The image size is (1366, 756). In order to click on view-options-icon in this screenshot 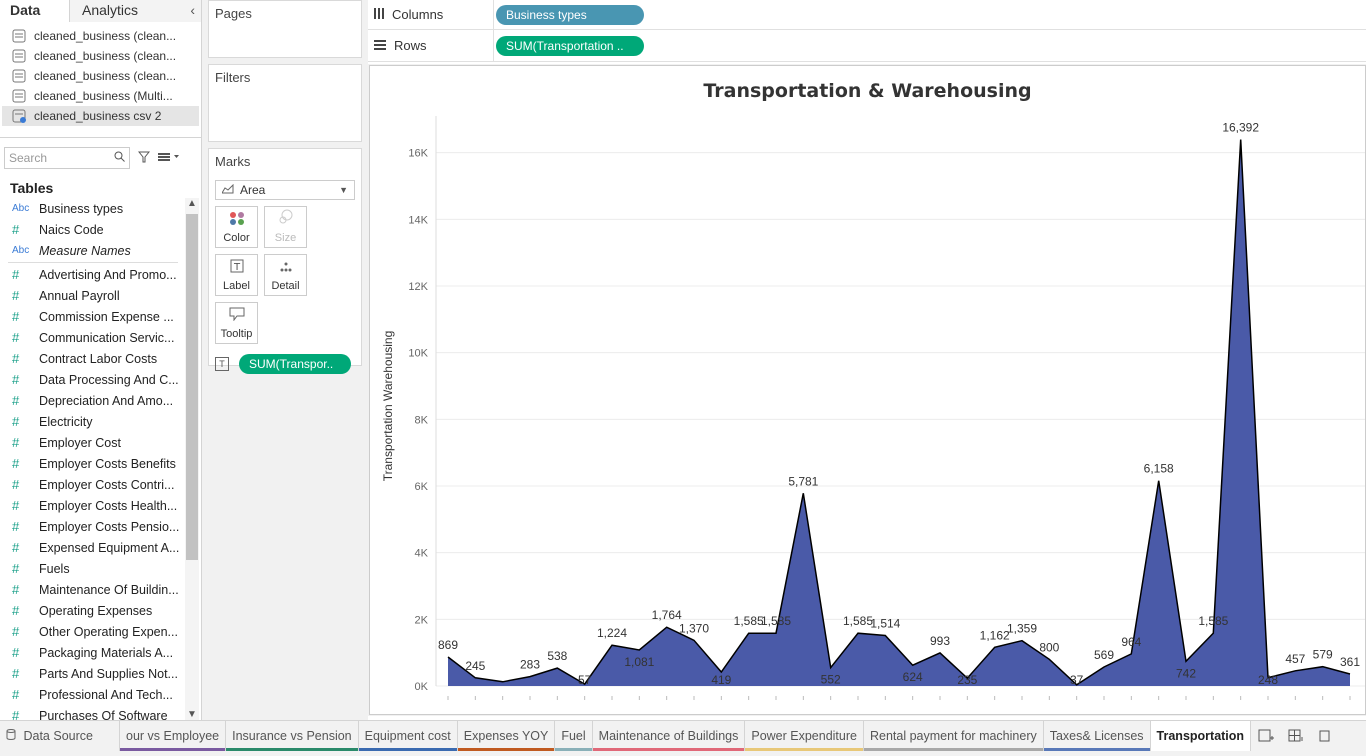, I will do `click(169, 158)`.